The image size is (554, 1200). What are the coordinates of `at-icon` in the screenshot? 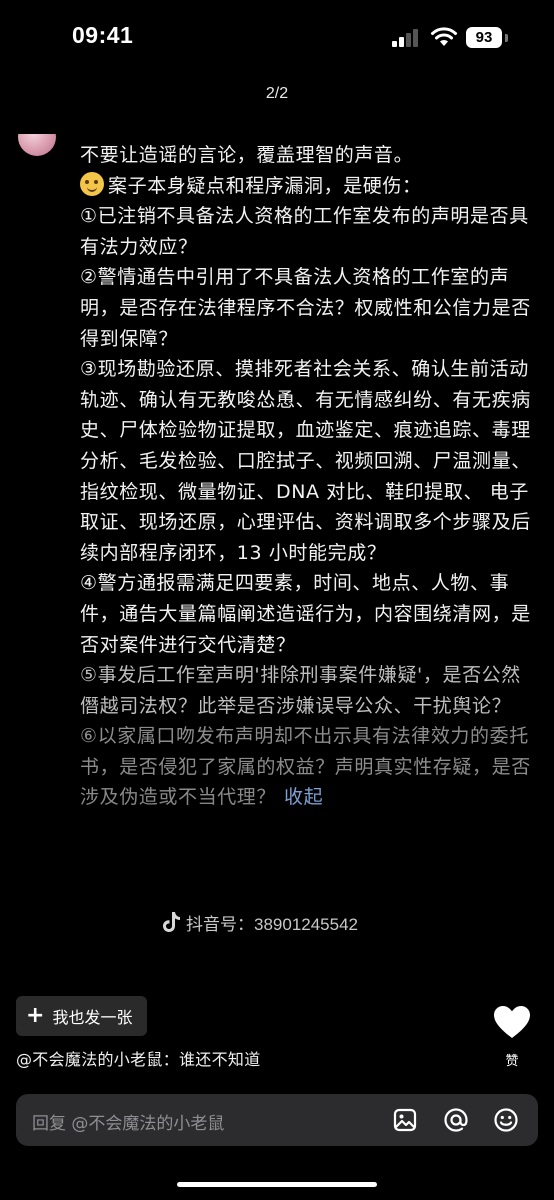 It's located at (456, 1120).